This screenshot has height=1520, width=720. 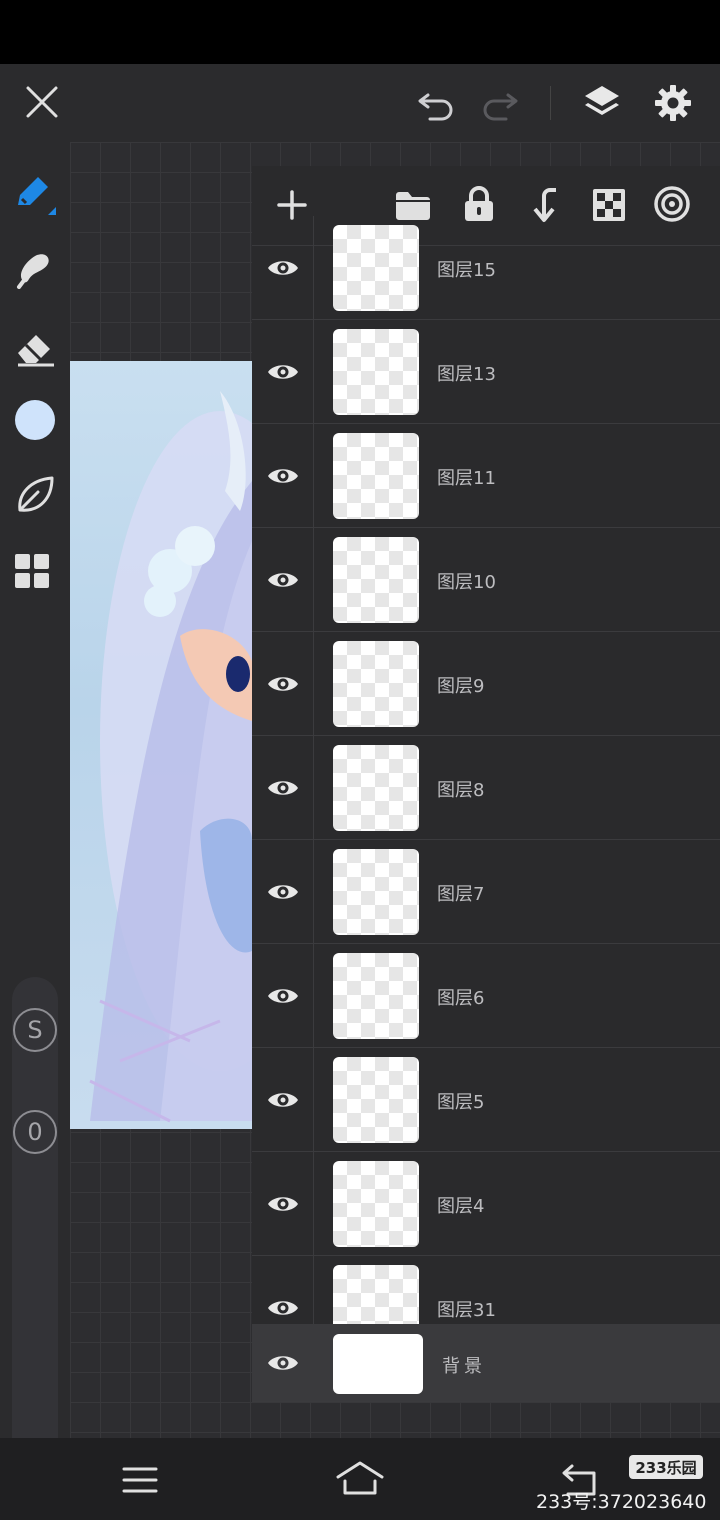 I want to click on top-bar, so click(x=360, y=103).